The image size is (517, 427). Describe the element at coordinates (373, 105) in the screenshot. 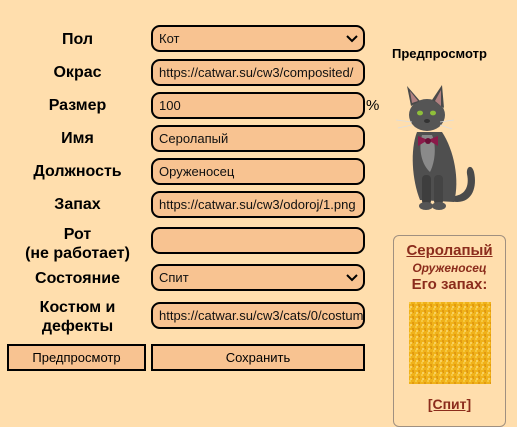

I see `size-unit: %` at that location.